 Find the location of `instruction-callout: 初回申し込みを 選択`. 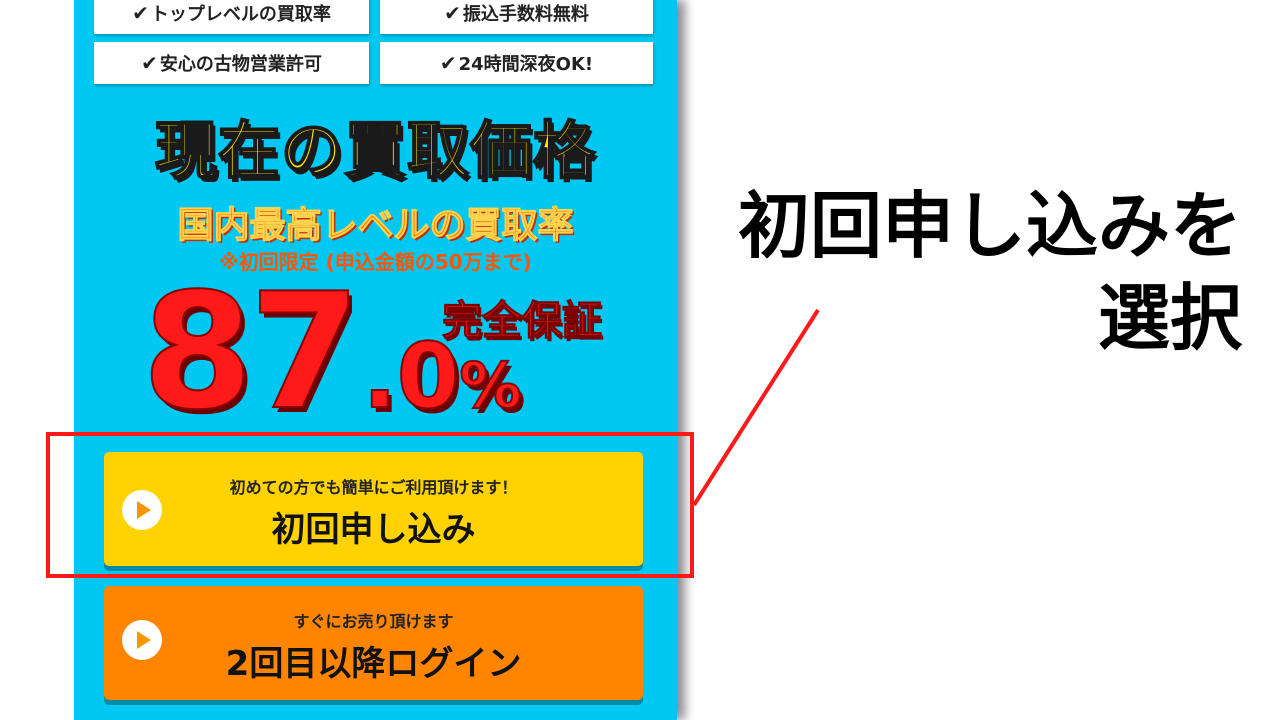

instruction-callout: 初回申し込みを 選択 is located at coordinates (990, 272).